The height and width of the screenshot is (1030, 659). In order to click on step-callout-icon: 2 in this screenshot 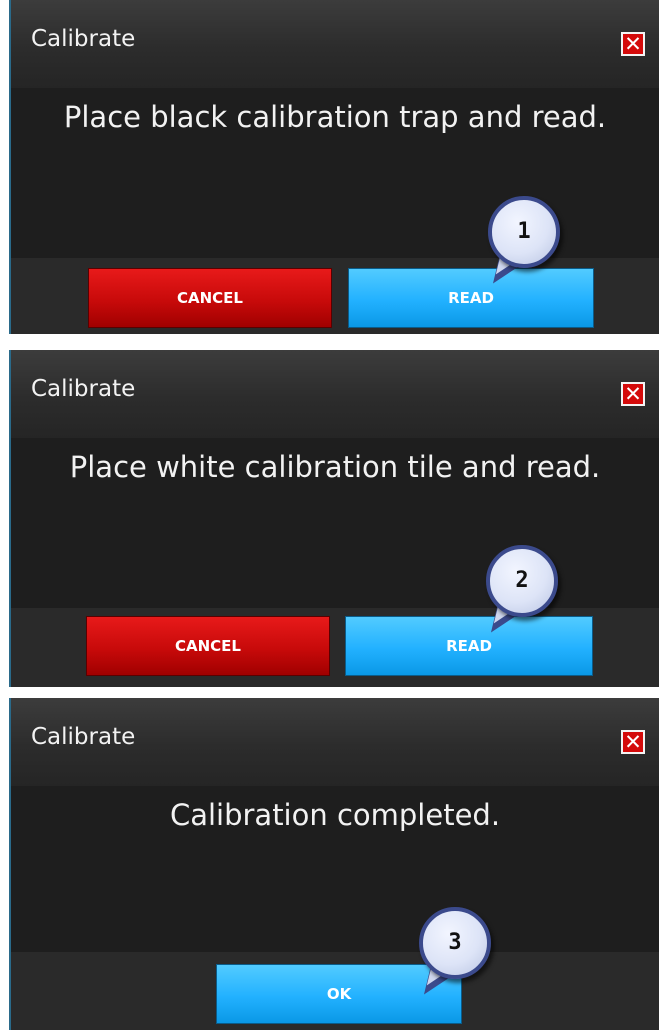, I will do `click(522, 581)`.